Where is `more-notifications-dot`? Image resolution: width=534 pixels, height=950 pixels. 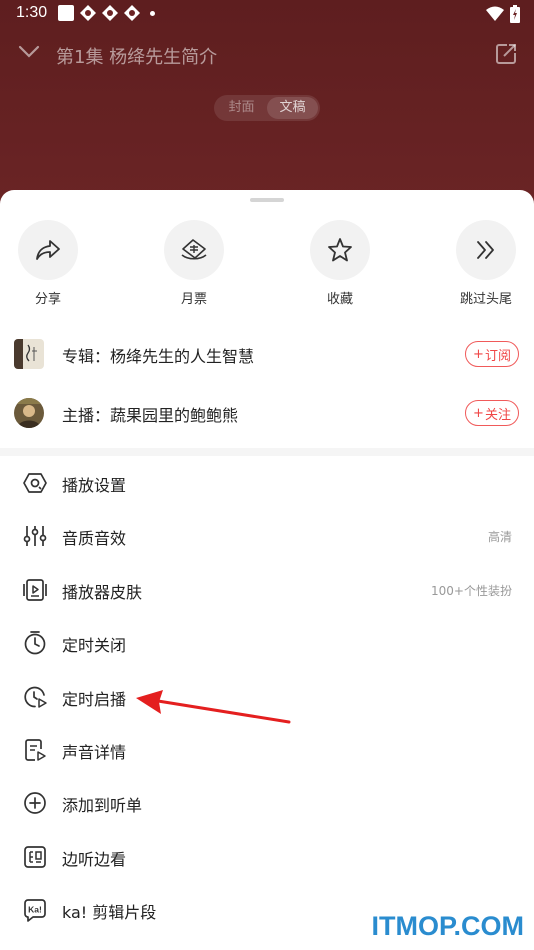 more-notifications-dot is located at coordinates (152, 13).